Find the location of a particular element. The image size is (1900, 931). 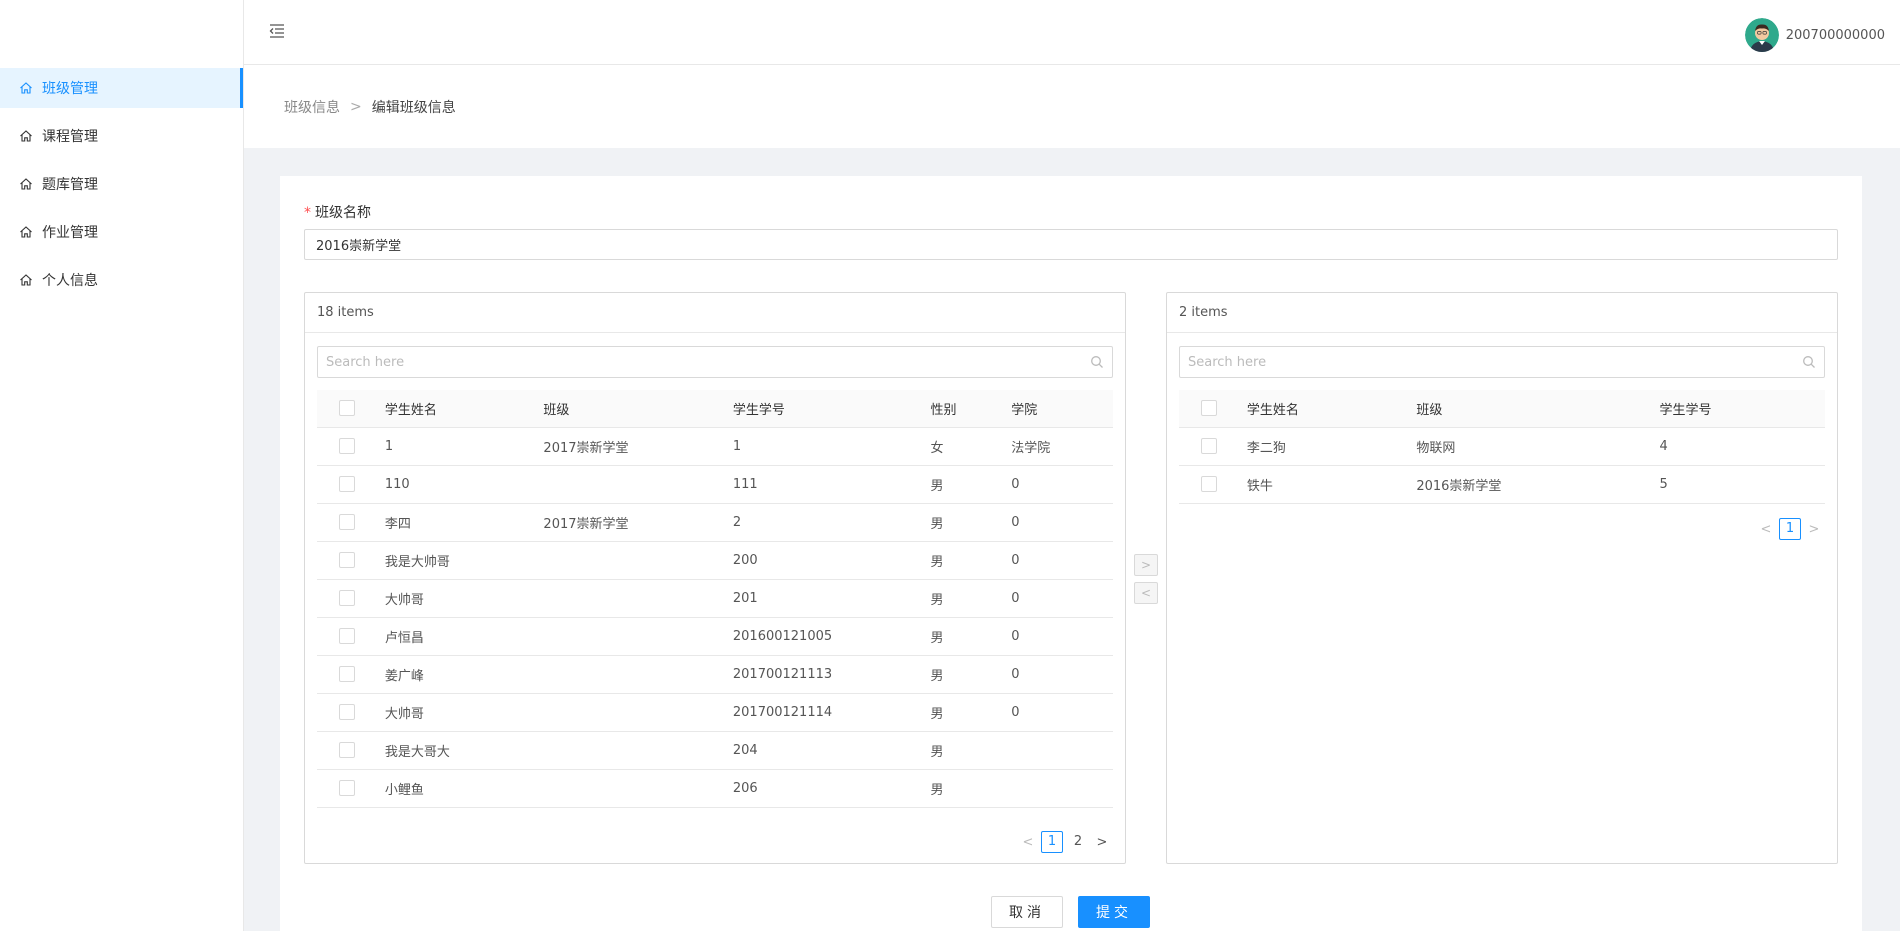

sidebar-item-personal-info: 个人信息 is located at coordinates (121, 280).